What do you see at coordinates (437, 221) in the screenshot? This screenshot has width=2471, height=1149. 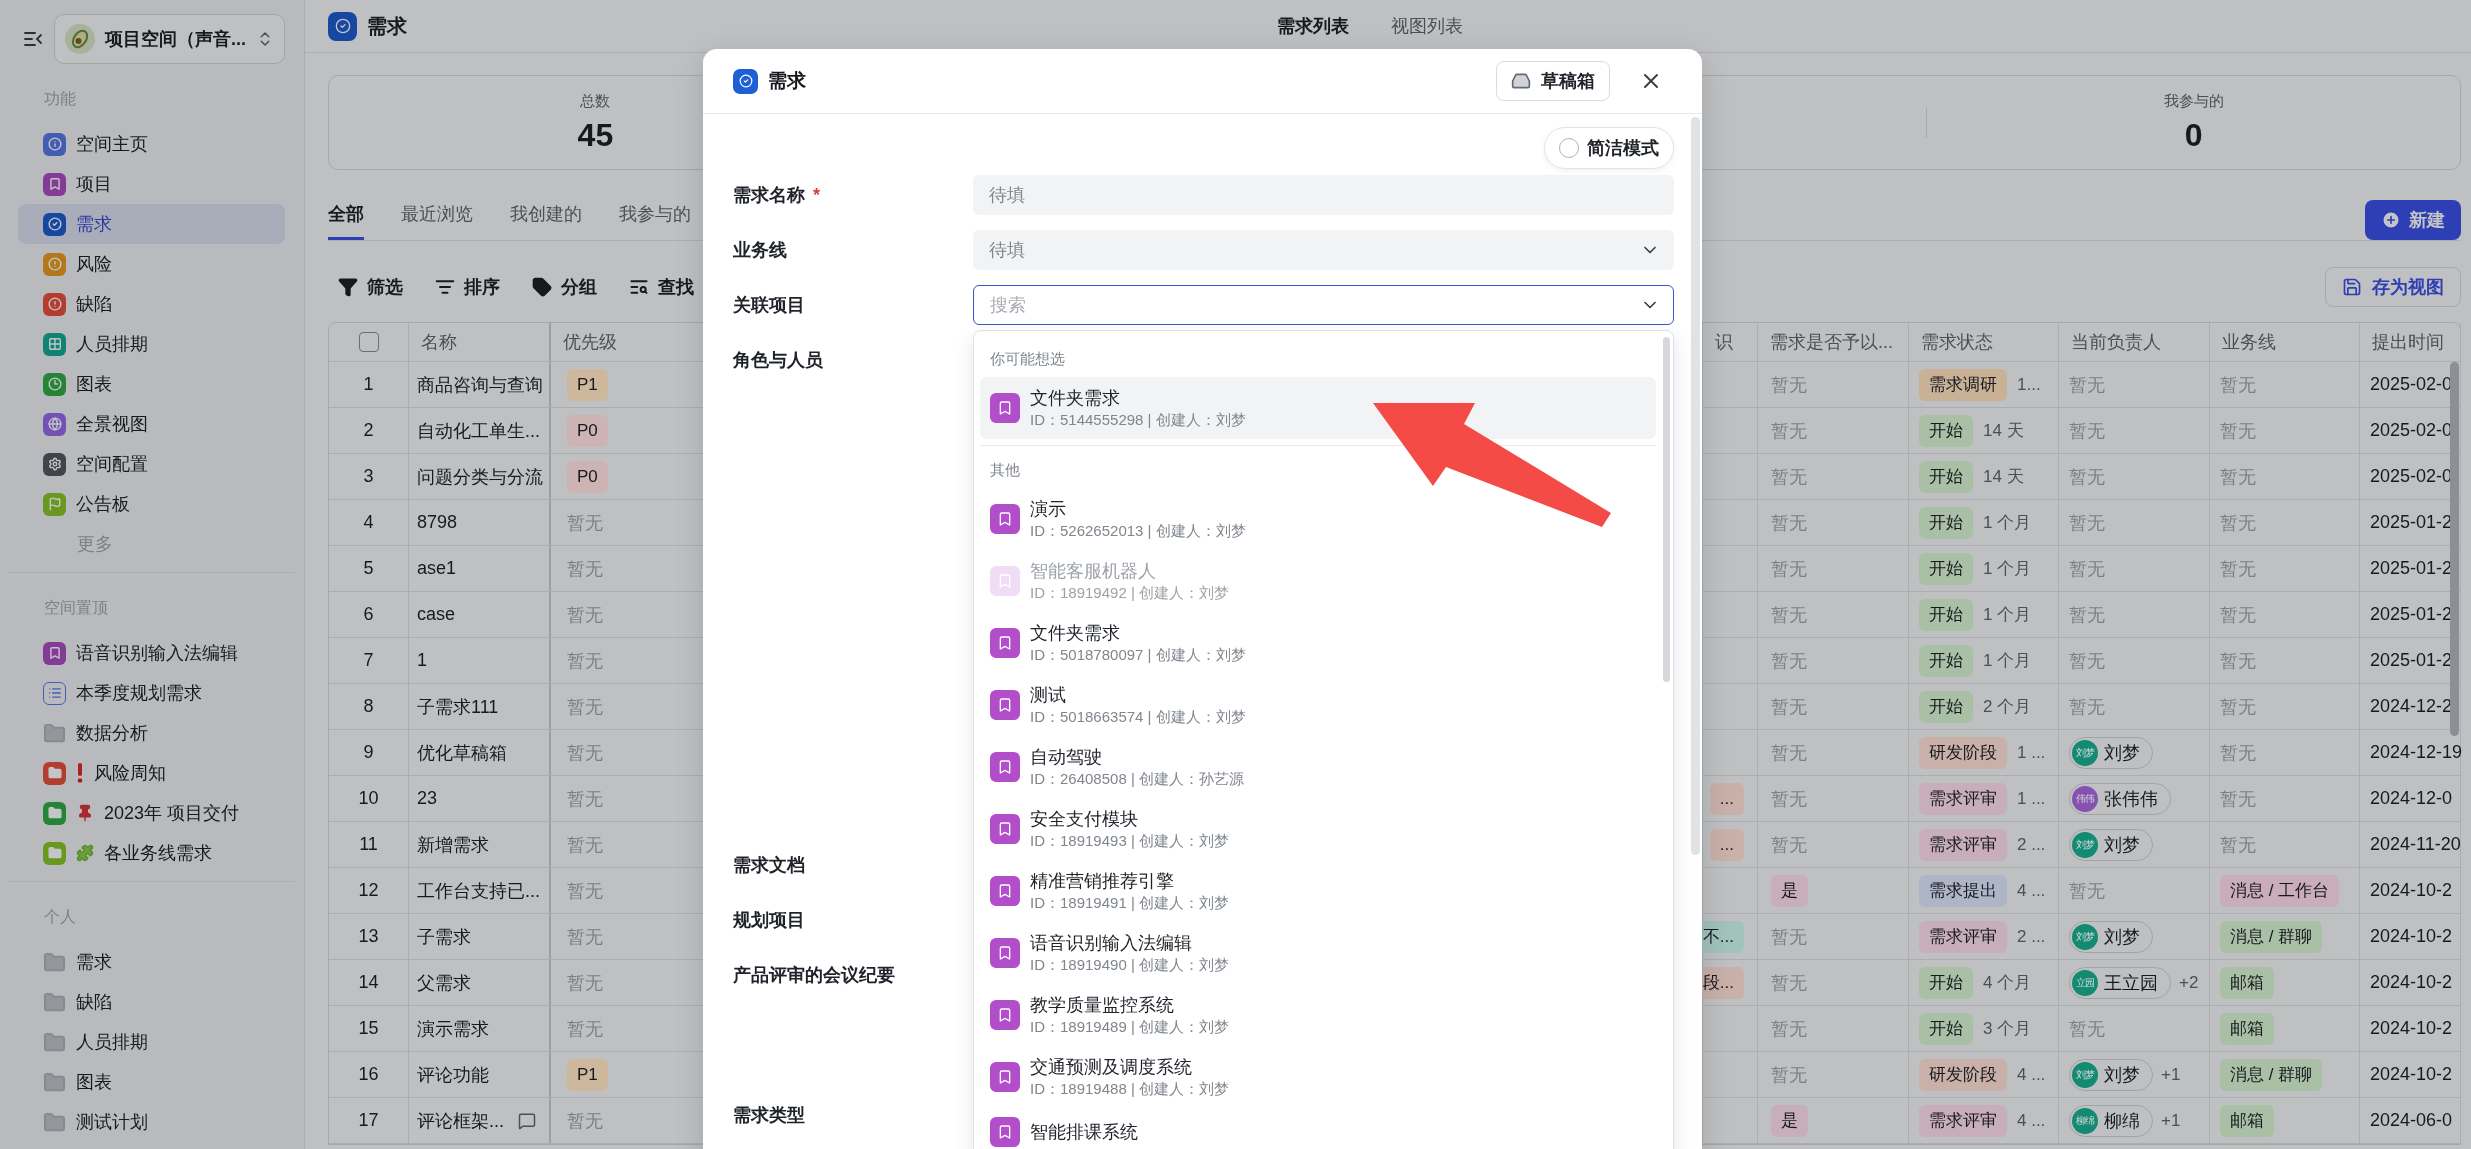 I see `filter-tab: 最近浏览` at bounding box center [437, 221].